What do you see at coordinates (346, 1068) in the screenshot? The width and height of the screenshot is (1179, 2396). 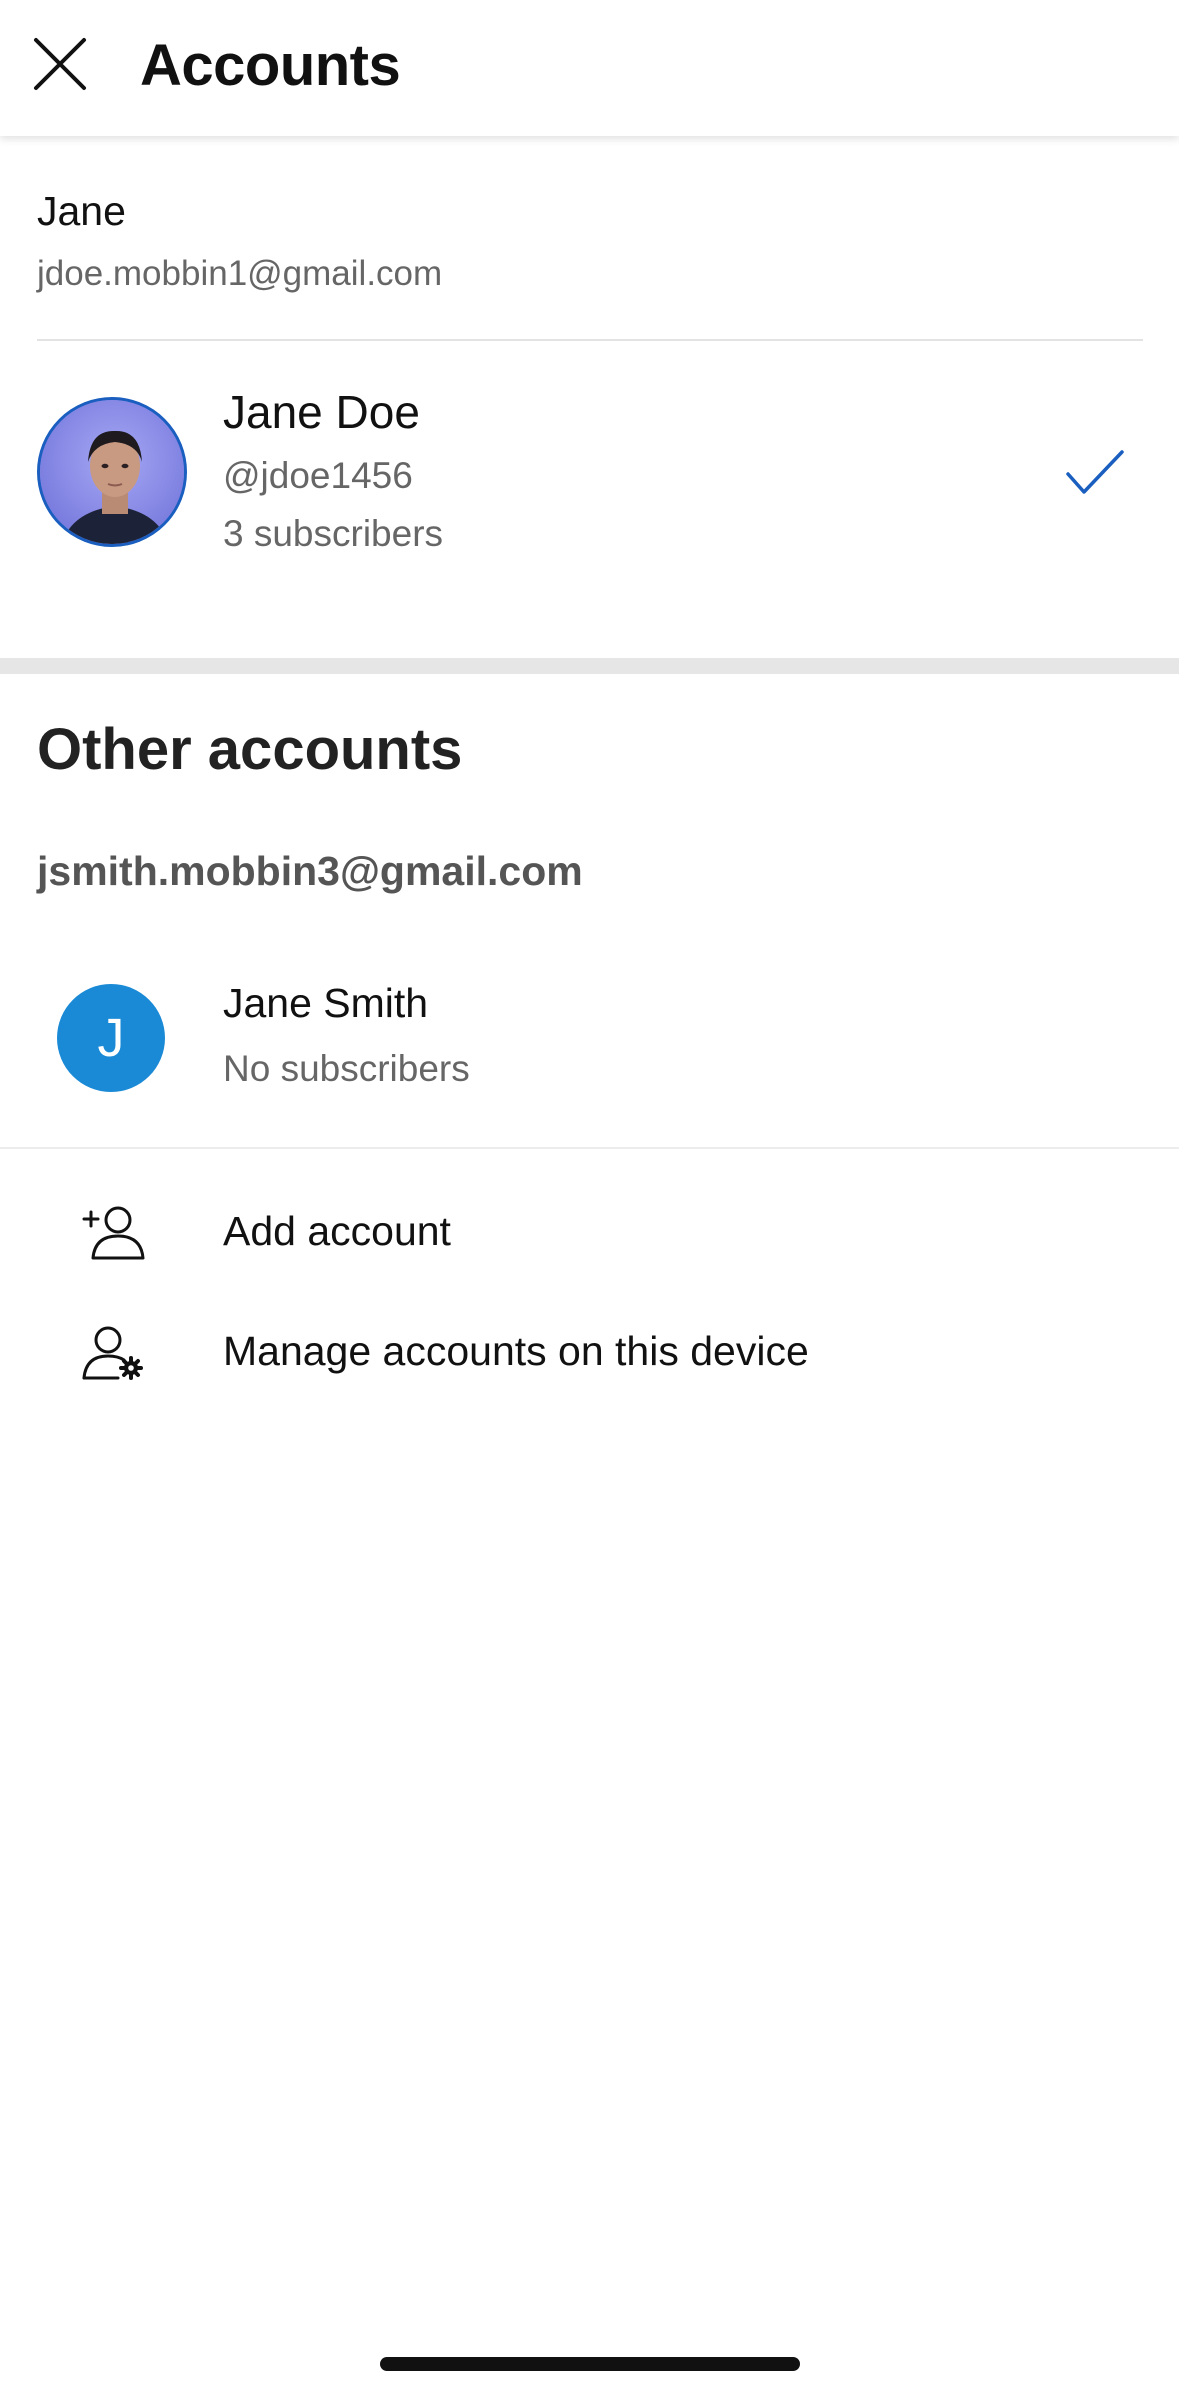 I see `other-channel-subscribers: No subscribers` at bounding box center [346, 1068].